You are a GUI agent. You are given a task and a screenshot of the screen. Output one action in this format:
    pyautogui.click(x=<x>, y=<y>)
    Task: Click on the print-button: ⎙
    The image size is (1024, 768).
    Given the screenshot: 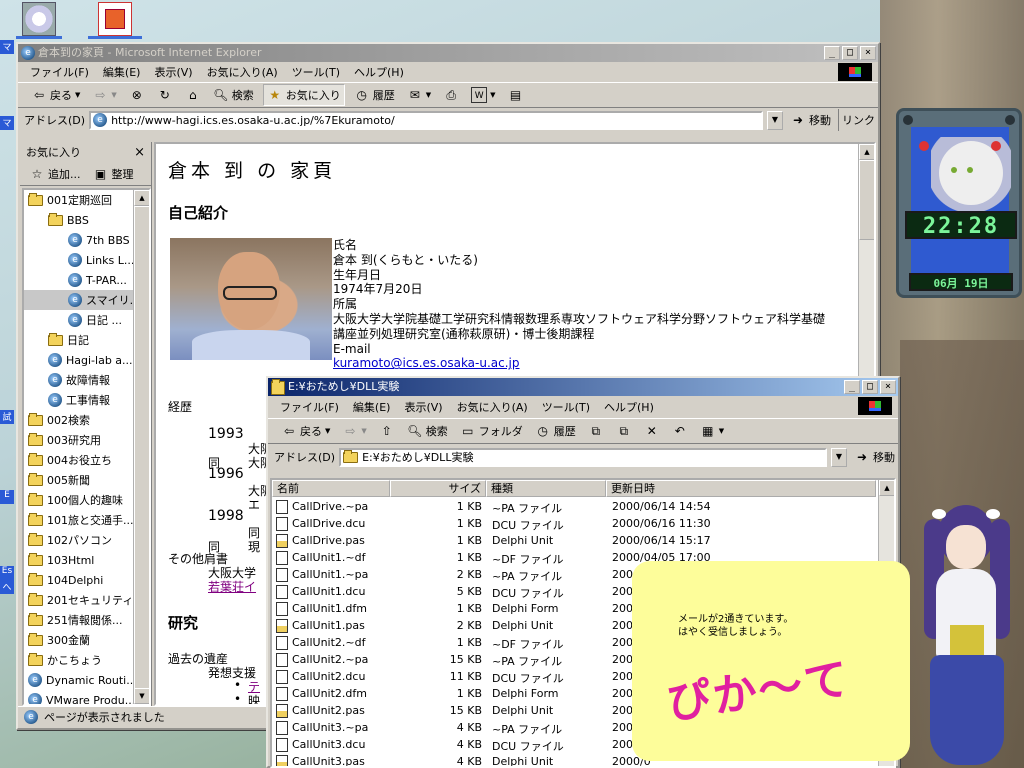 What is the action you would take?
    pyautogui.click(x=451, y=95)
    